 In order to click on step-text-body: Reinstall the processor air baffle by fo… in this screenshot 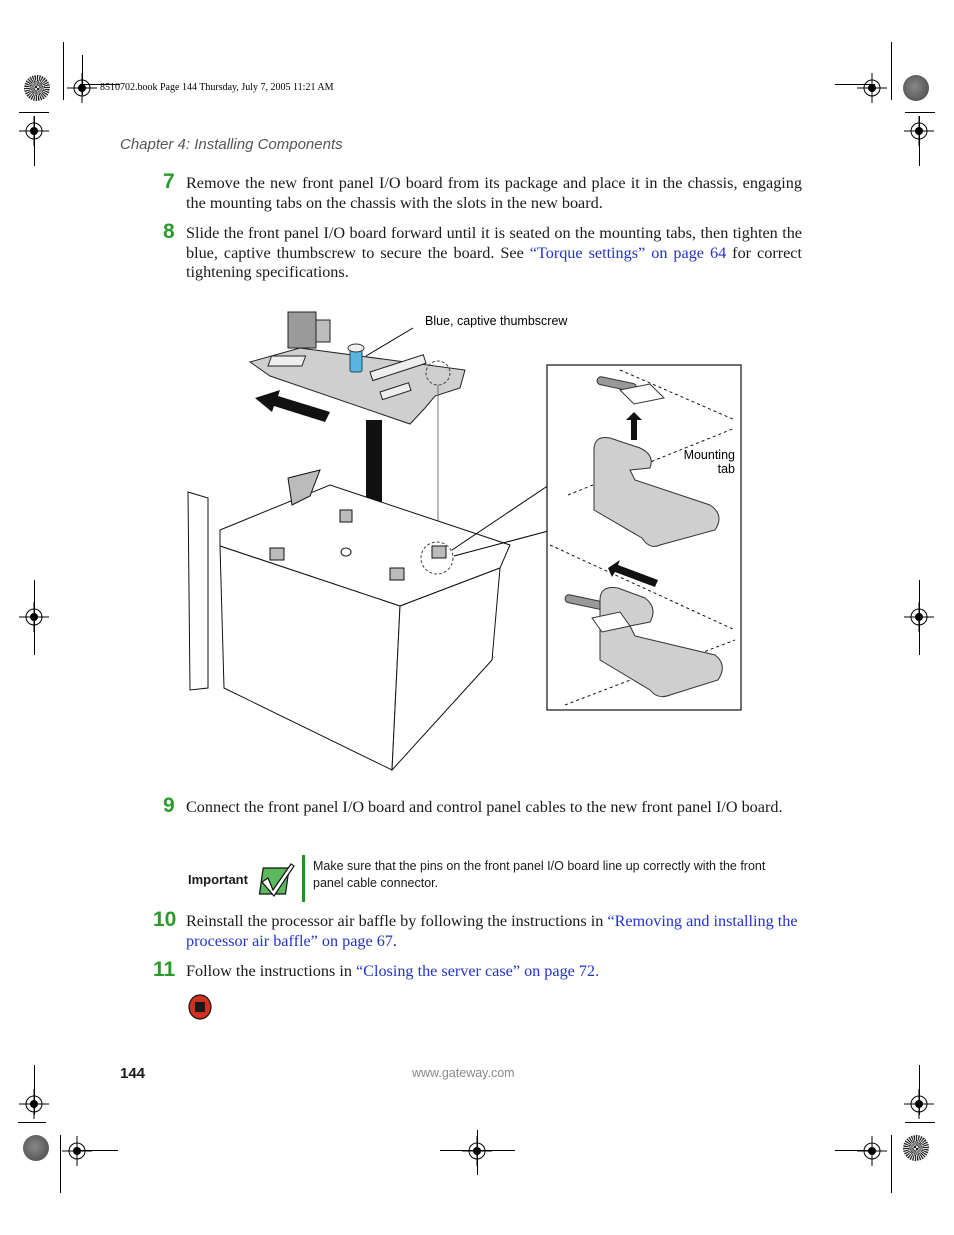, I will do `click(397, 921)`.